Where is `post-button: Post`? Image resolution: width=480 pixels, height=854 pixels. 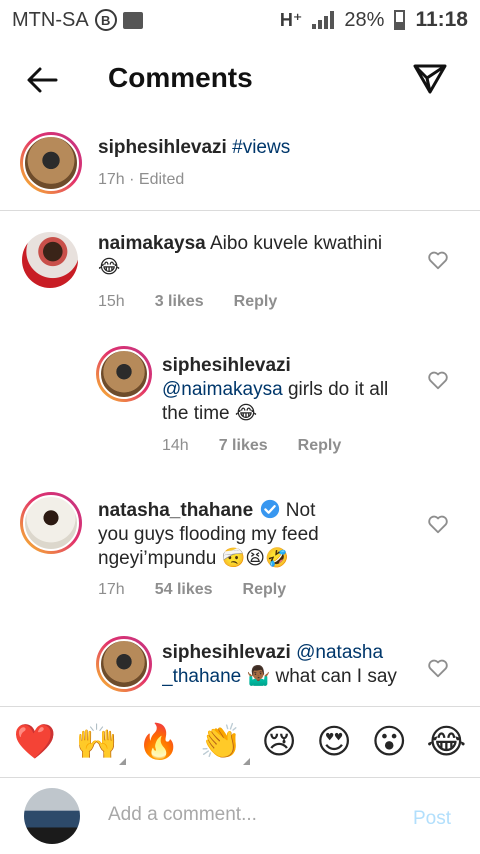 post-button: Post is located at coordinates (432, 819).